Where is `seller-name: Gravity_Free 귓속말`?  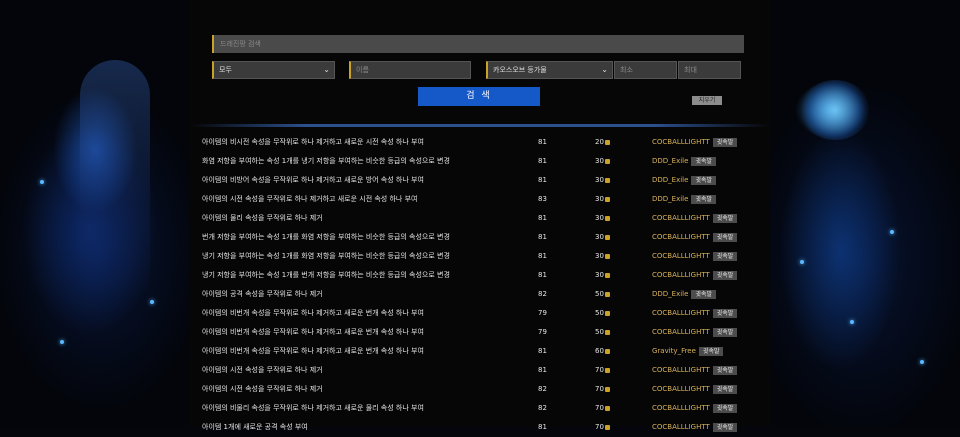 seller-name: Gravity_Free 귓속말 is located at coordinates (688, 351).